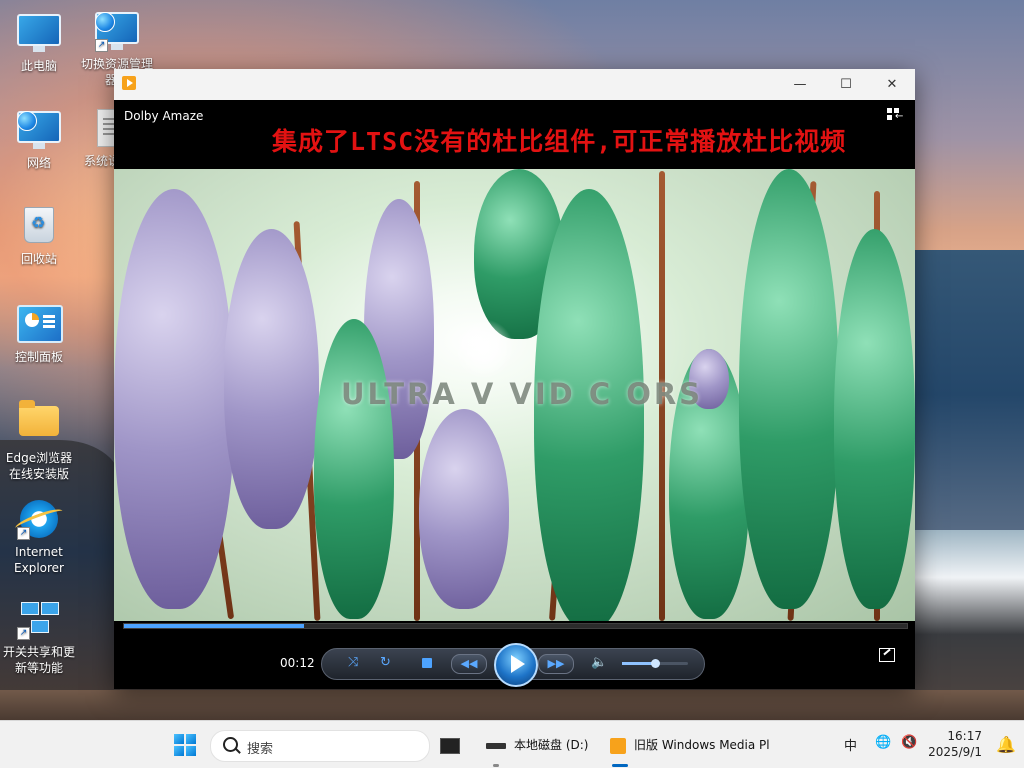 This screenshot has width=1024, height=768. What do you see at coordinates (427, 663) in the screenshot?
I see `stop-button` at bounding box center [427, 663].